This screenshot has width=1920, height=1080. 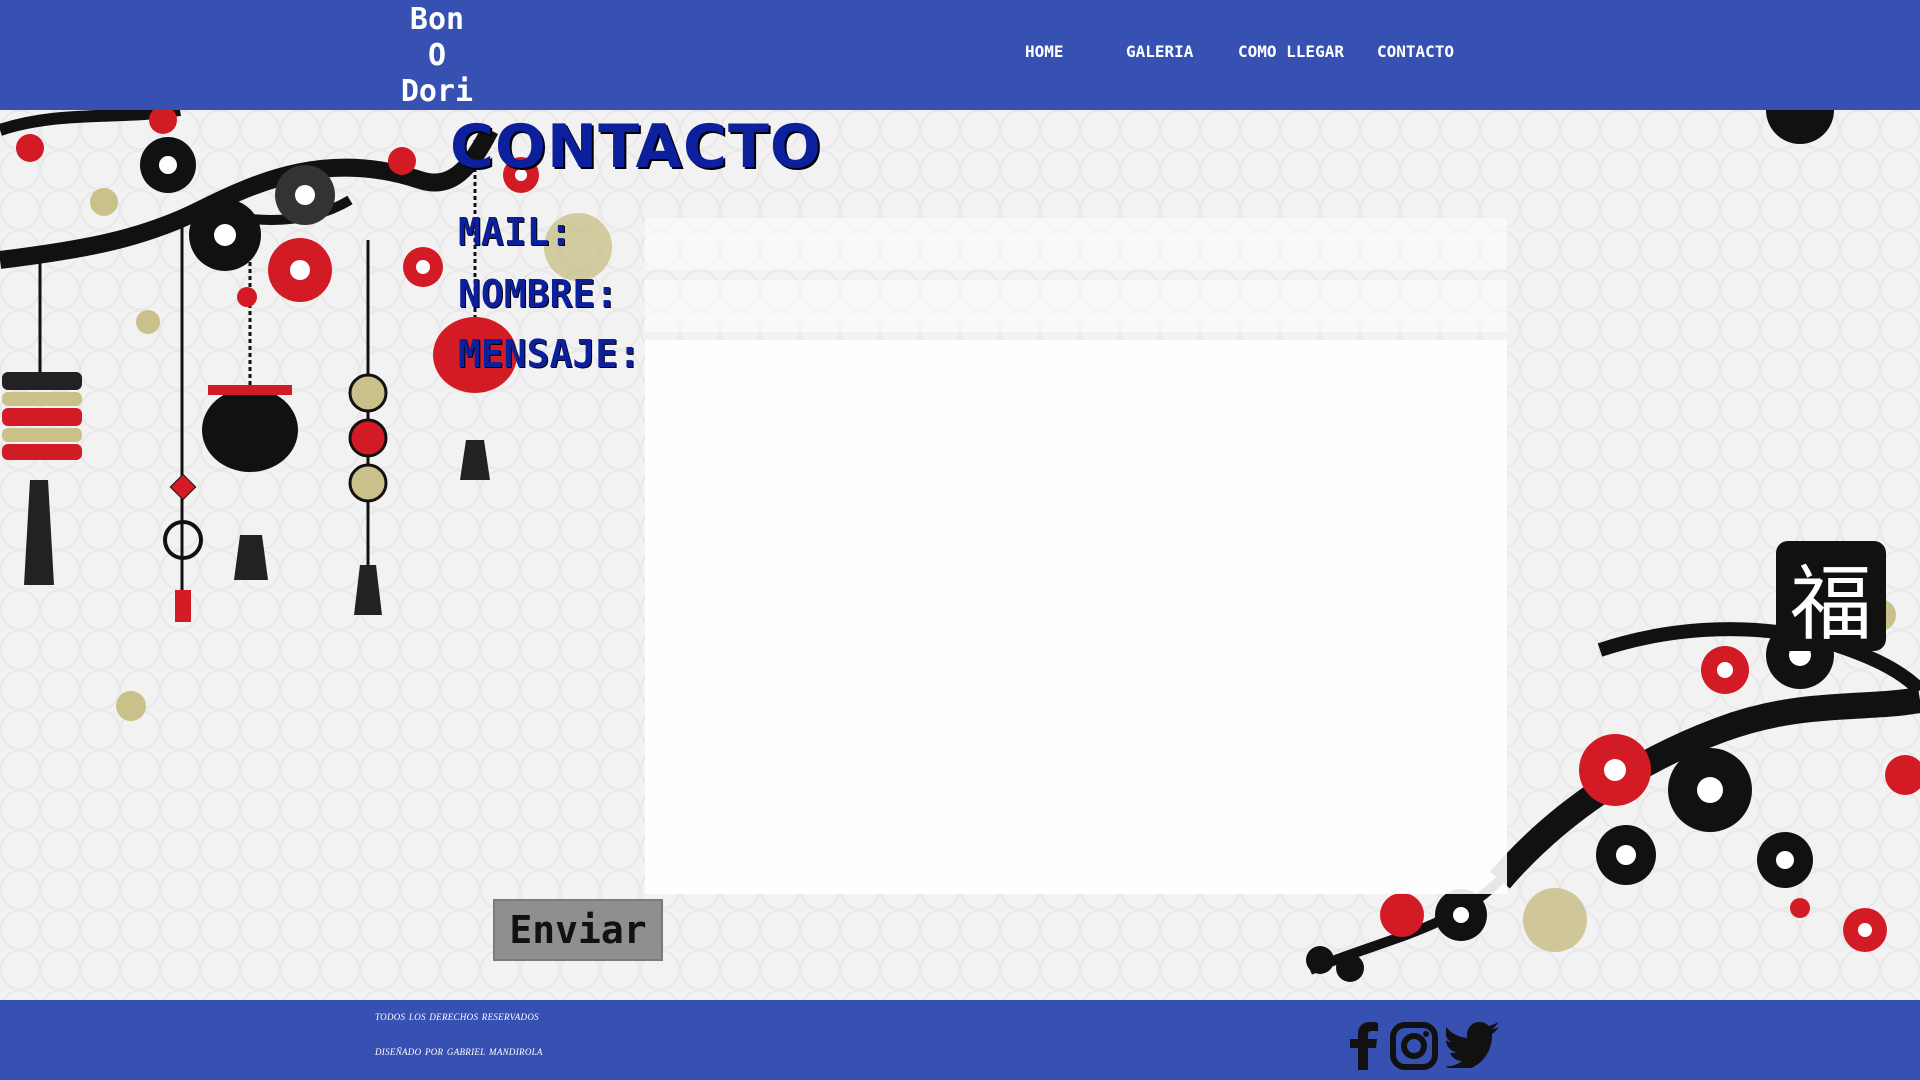 I want to click on instagram-icon, so click(x=1414, y=1046).